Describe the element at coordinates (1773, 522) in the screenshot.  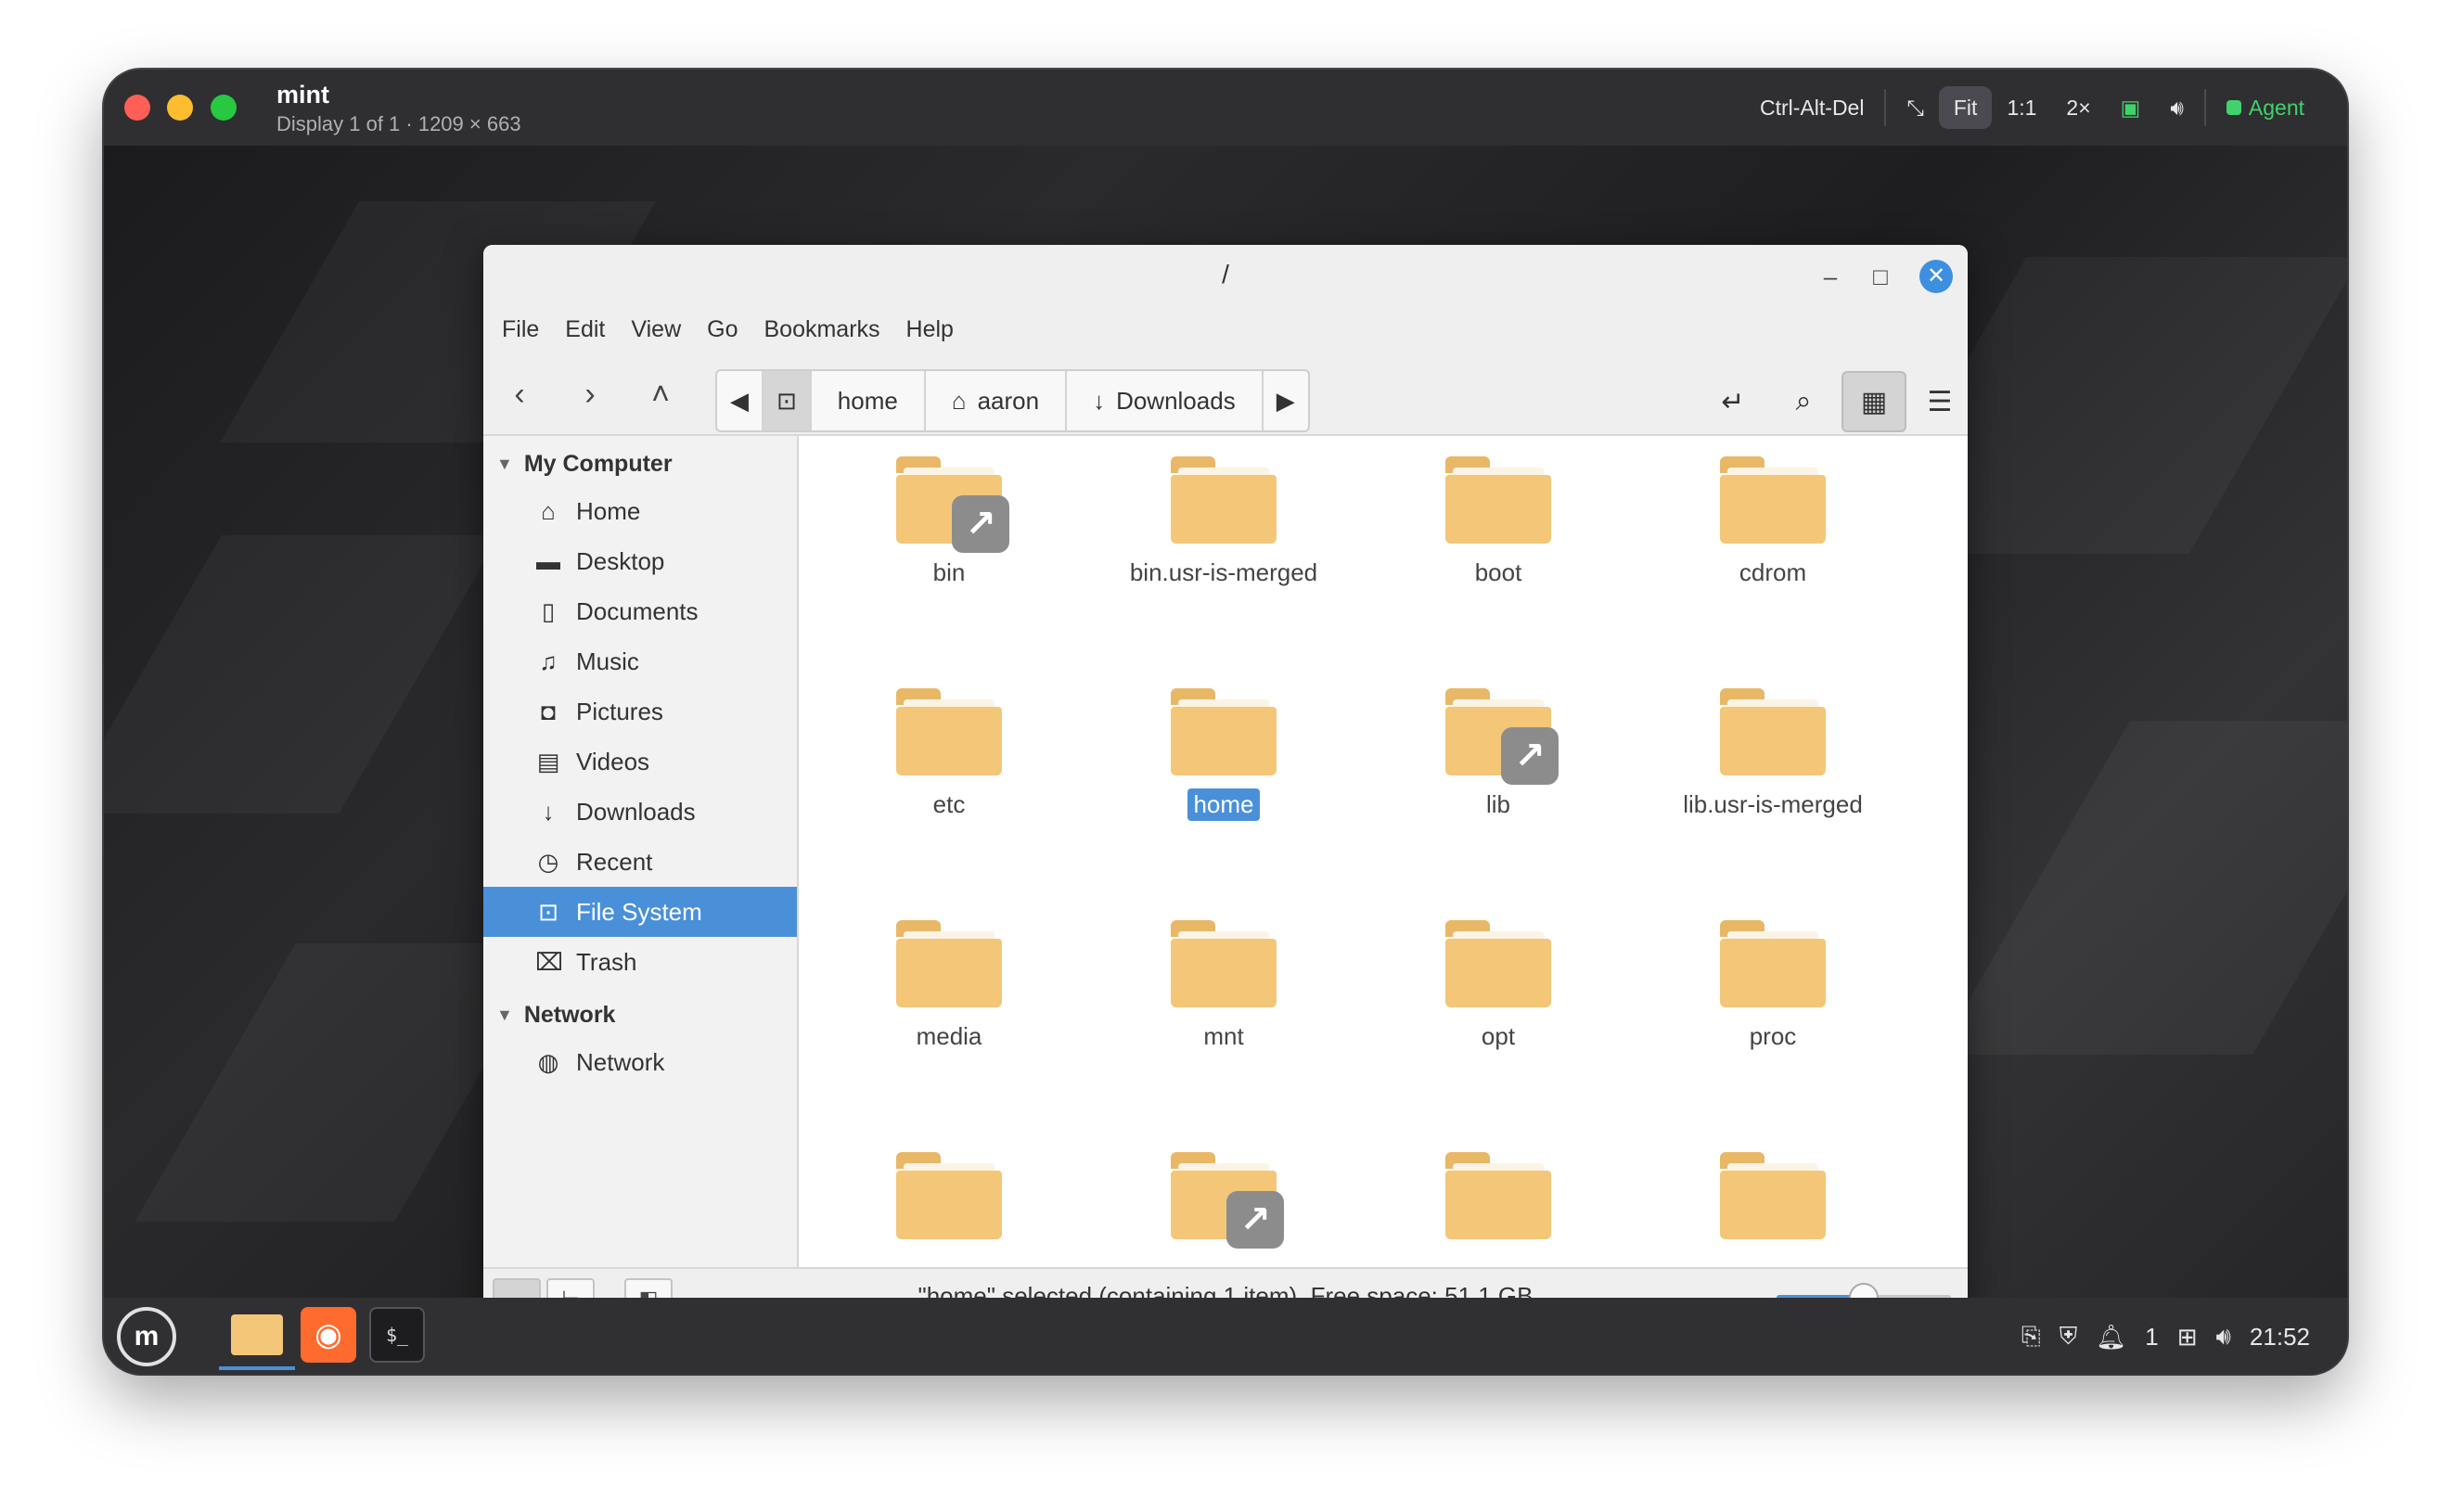
I see `file-item: cdrom` at that location.